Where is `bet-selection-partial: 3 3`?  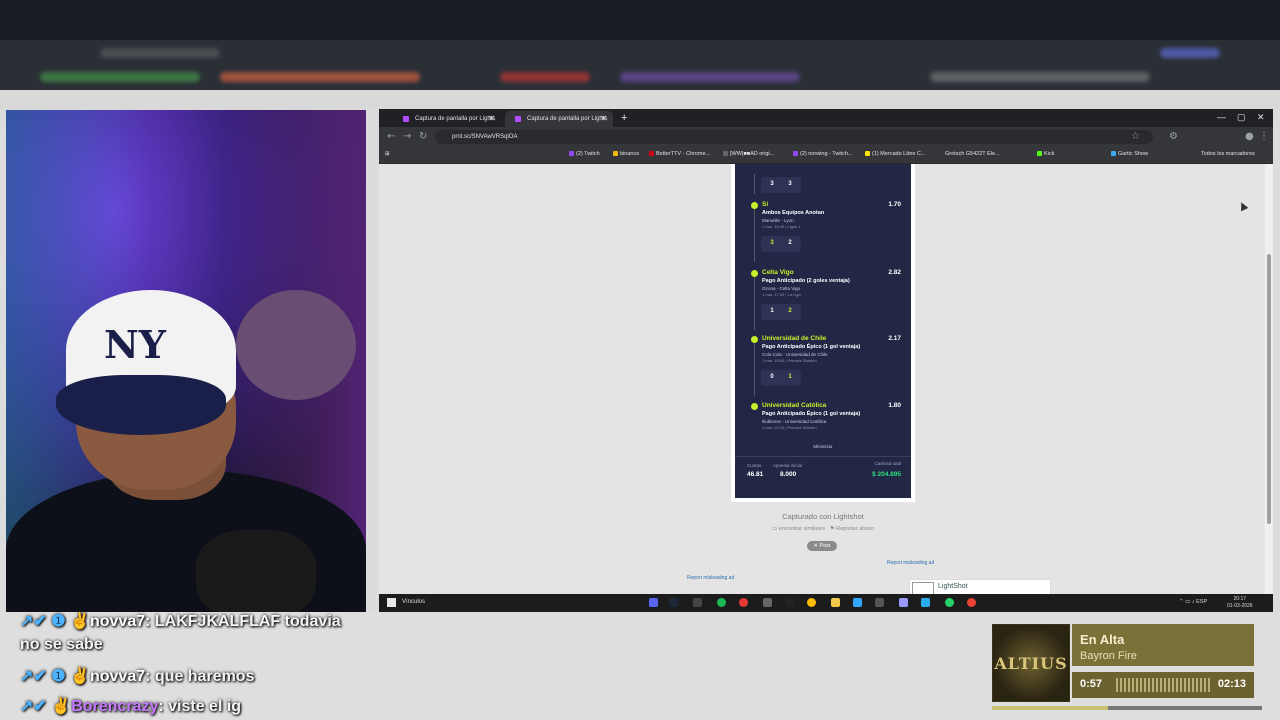
bet-selection-partial: 3 3 is located at coordinates (823, 184).